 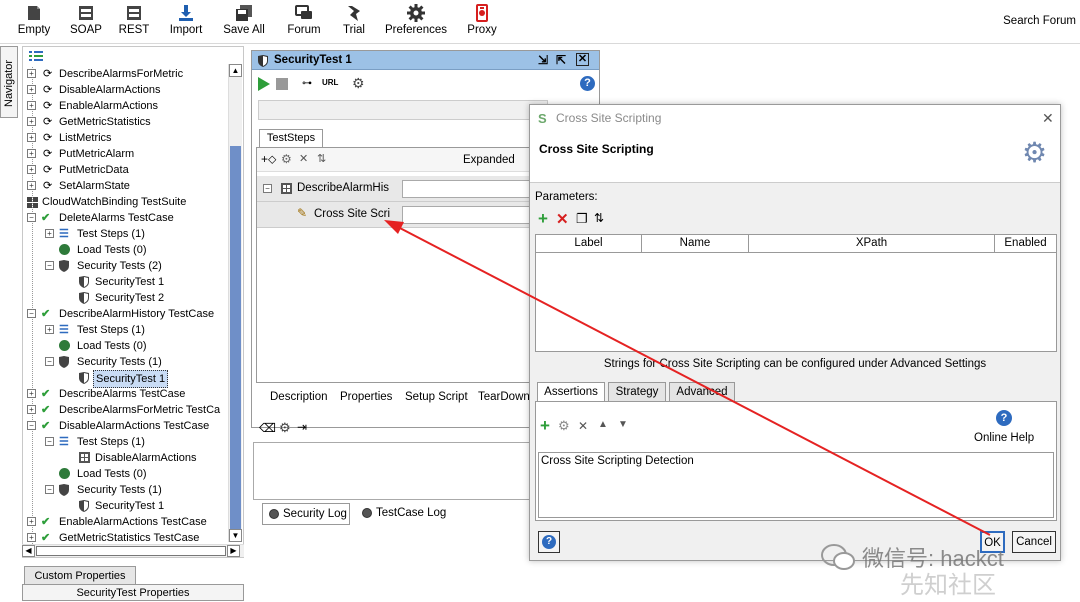 I want to click on tab-advanced: Advanced, so click(x=702, y=391).